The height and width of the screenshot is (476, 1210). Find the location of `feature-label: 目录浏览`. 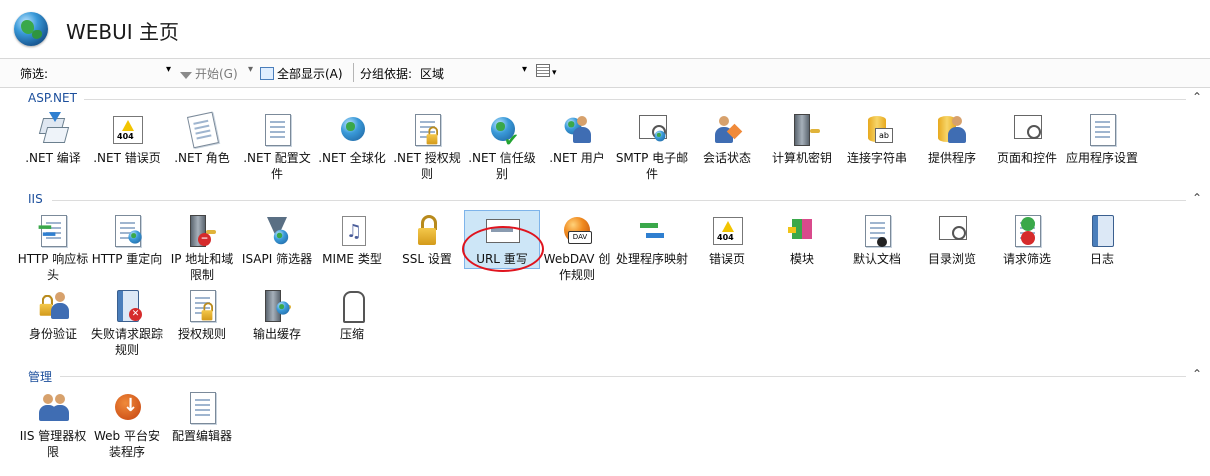

feature-label: 目录浏览 is located at coordinates (951, 259).